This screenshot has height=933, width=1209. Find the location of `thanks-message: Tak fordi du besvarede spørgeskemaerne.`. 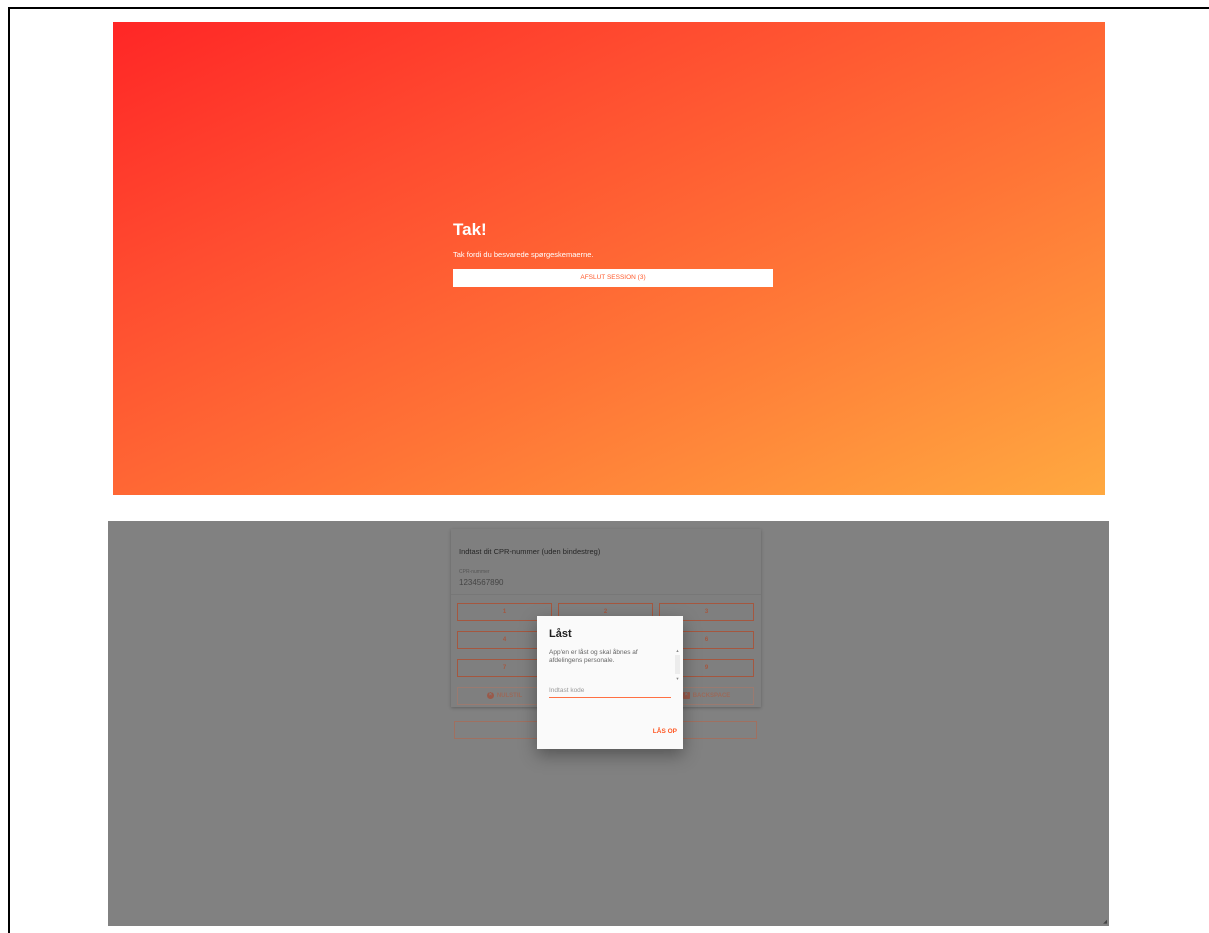

thanks-message: Tak fordi du besvarede spørgeskemaerne. is located at coordinates (523, 254).